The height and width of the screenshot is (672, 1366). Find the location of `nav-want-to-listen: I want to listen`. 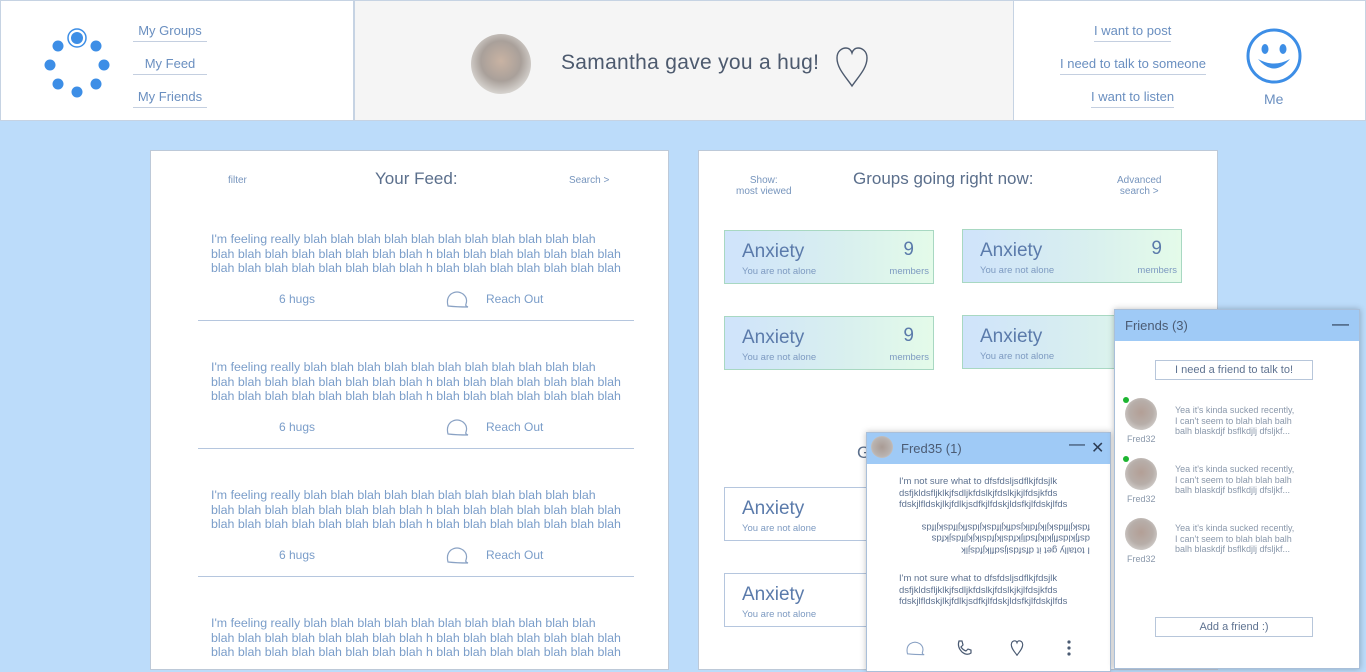

nav-want-to-listen: I want to listen is located at coordinates (1133, 98).